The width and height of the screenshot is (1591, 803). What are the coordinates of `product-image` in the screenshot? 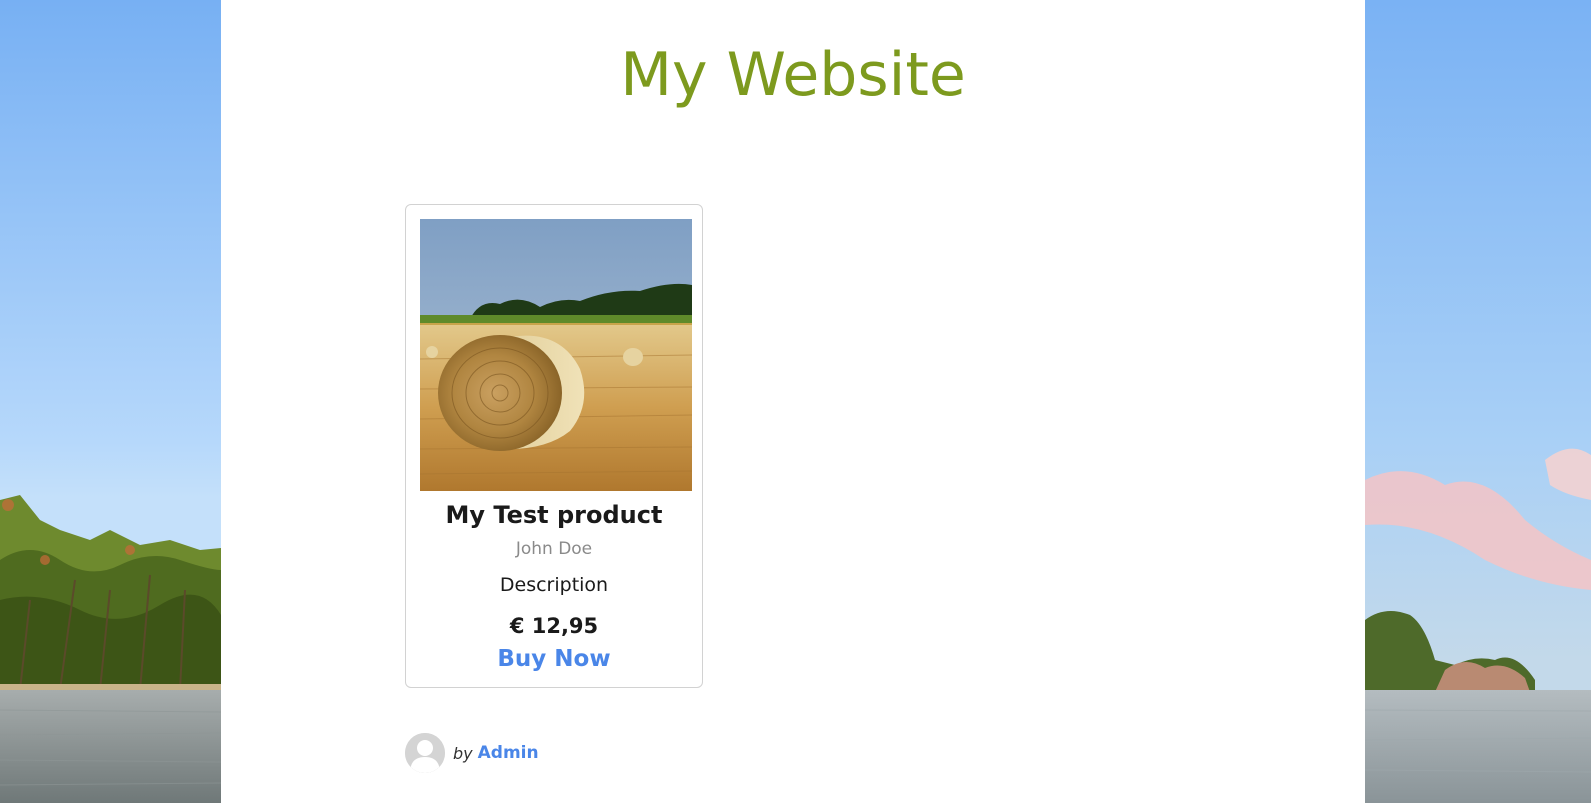 It's located at (556, 355).